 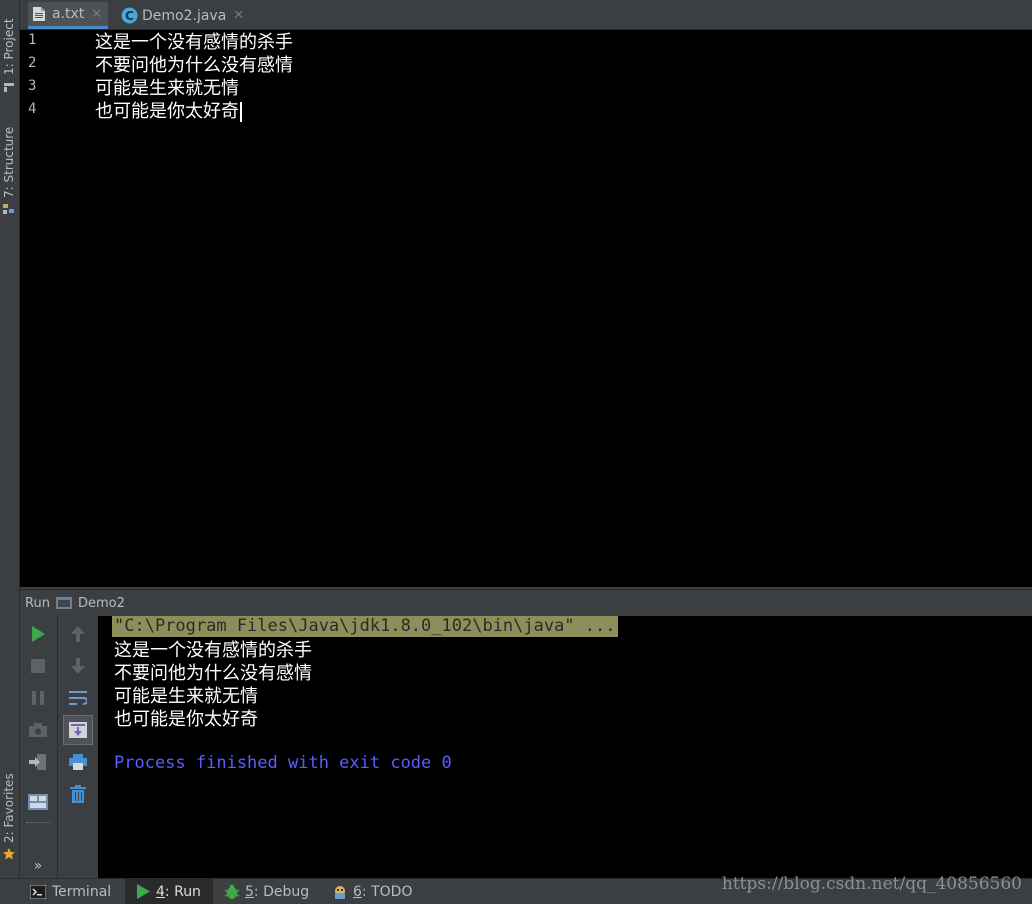 I want to click on code-line: 也可能是你太好奇, so click(x=168, y=110).